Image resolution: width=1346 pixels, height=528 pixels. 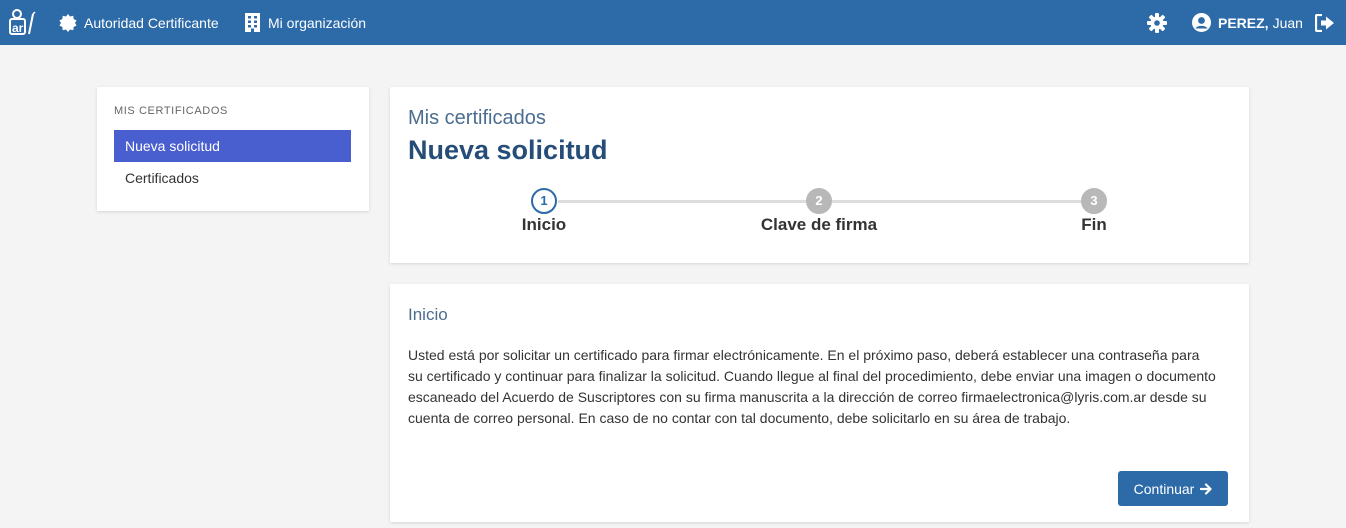 What do you see at coordinates (1287, 22) in the screenshot?
I see `user-firstname: Juan` at bounding box center [1287, 22].